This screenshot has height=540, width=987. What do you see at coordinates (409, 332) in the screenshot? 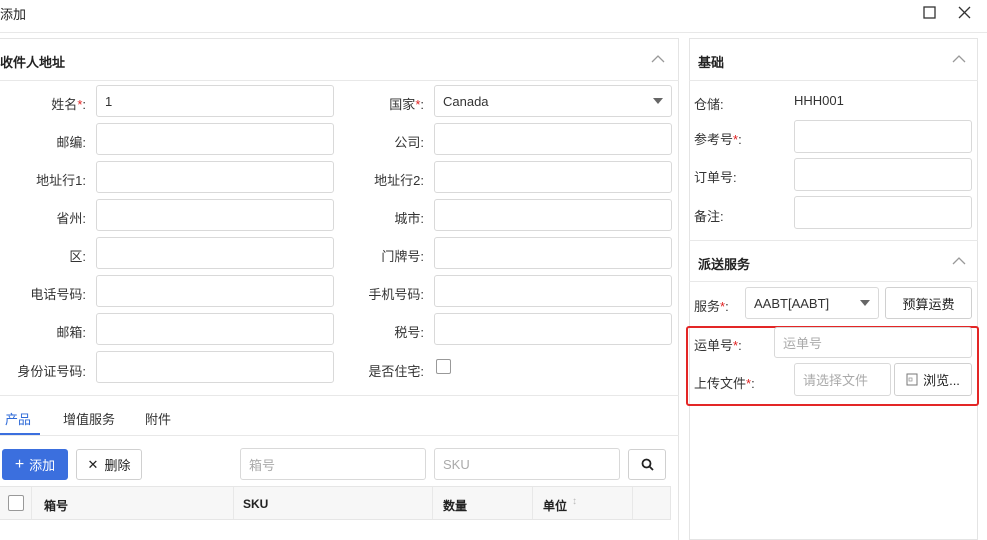
I see `recipient-right-label: 税号:` at bounding box center [409, 332].